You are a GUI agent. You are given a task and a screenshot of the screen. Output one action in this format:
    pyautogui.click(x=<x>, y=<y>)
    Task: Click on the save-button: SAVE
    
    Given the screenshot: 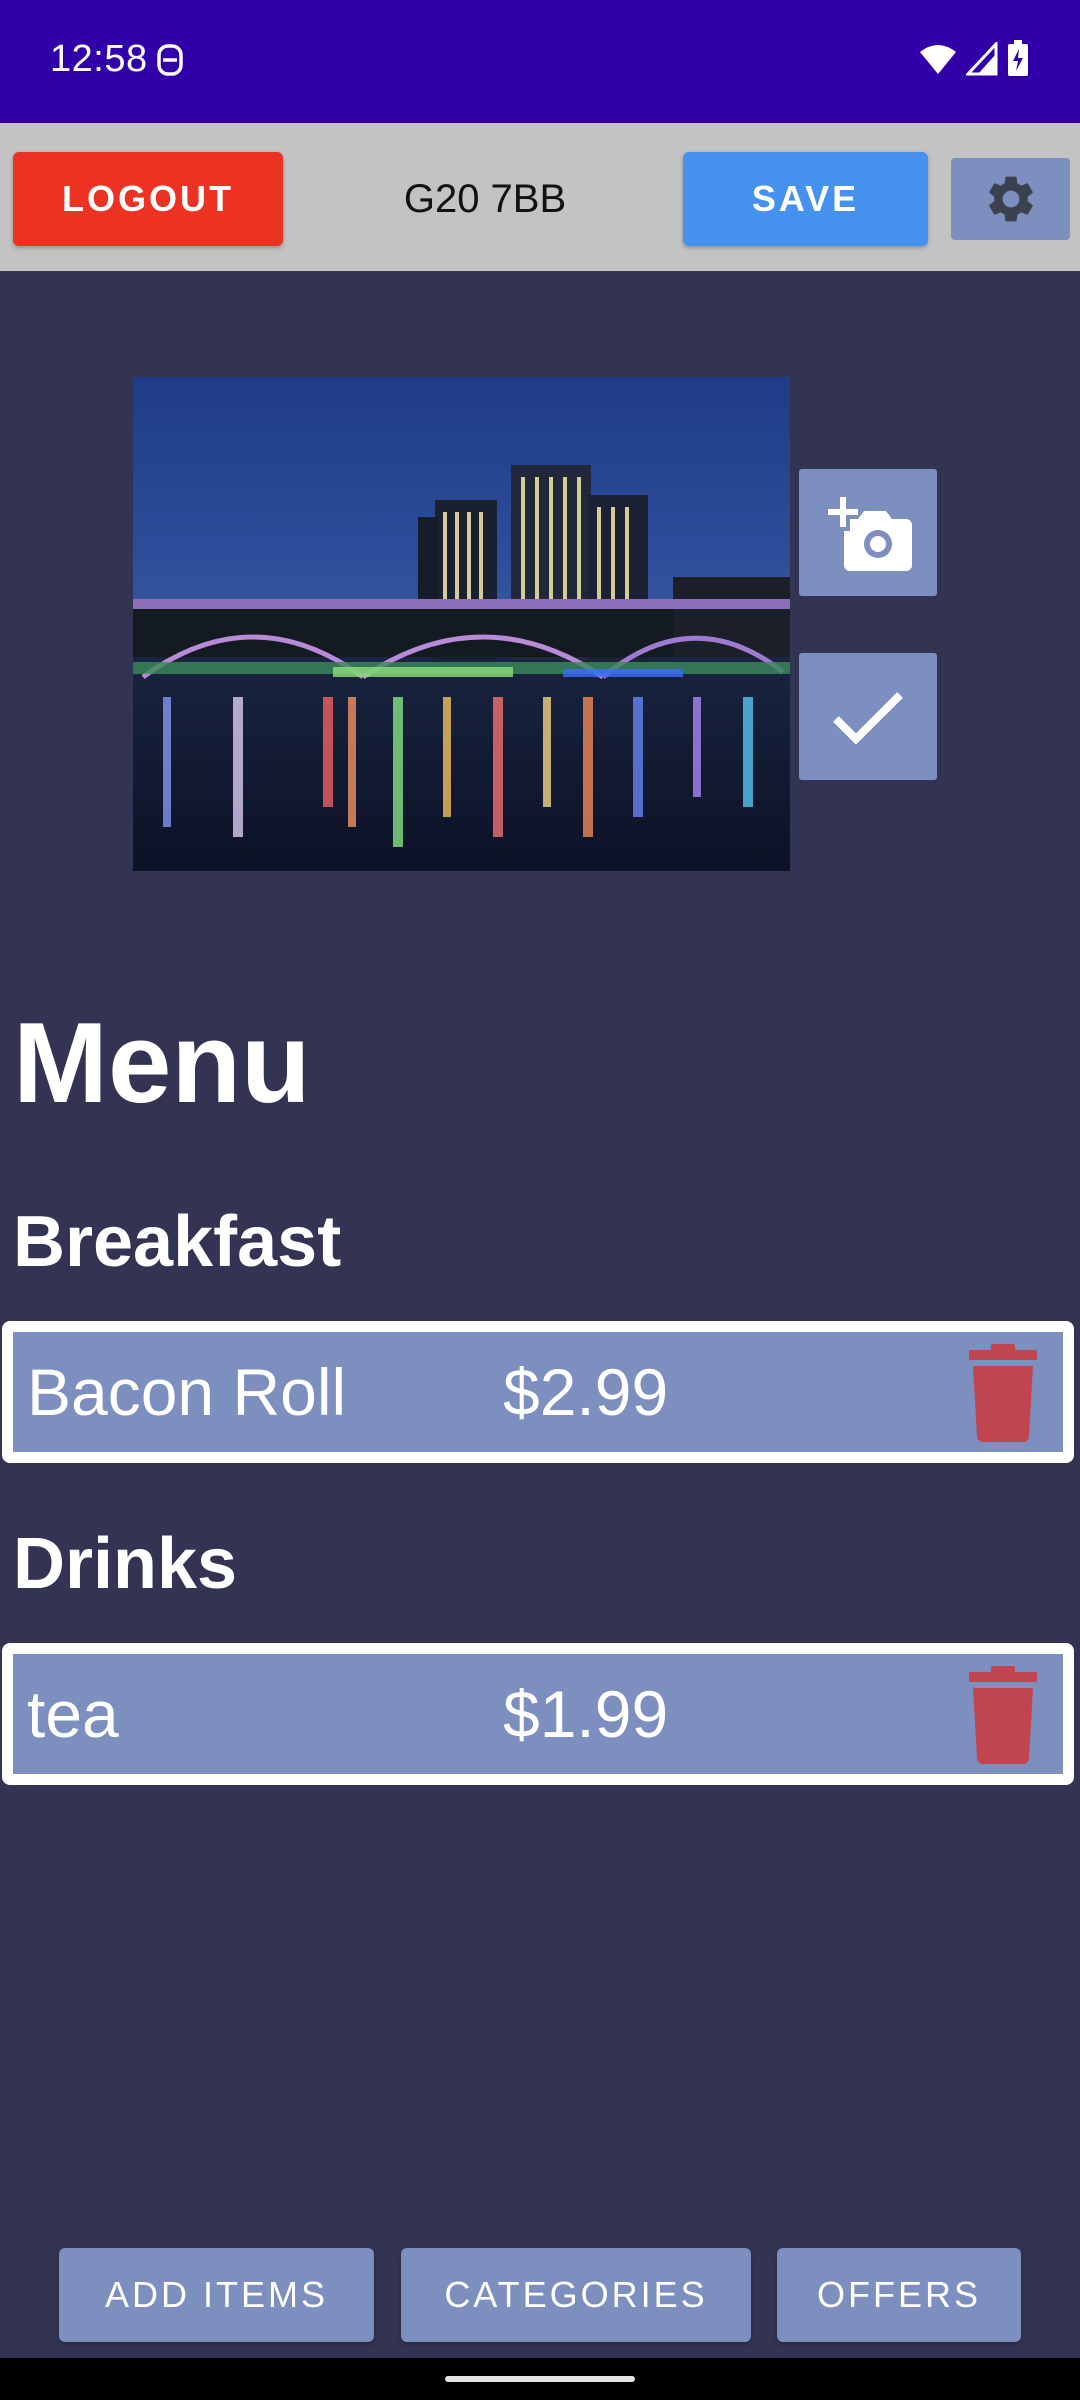 What is the action you would take?
    pyautogui.click(x=805, y=199)
    